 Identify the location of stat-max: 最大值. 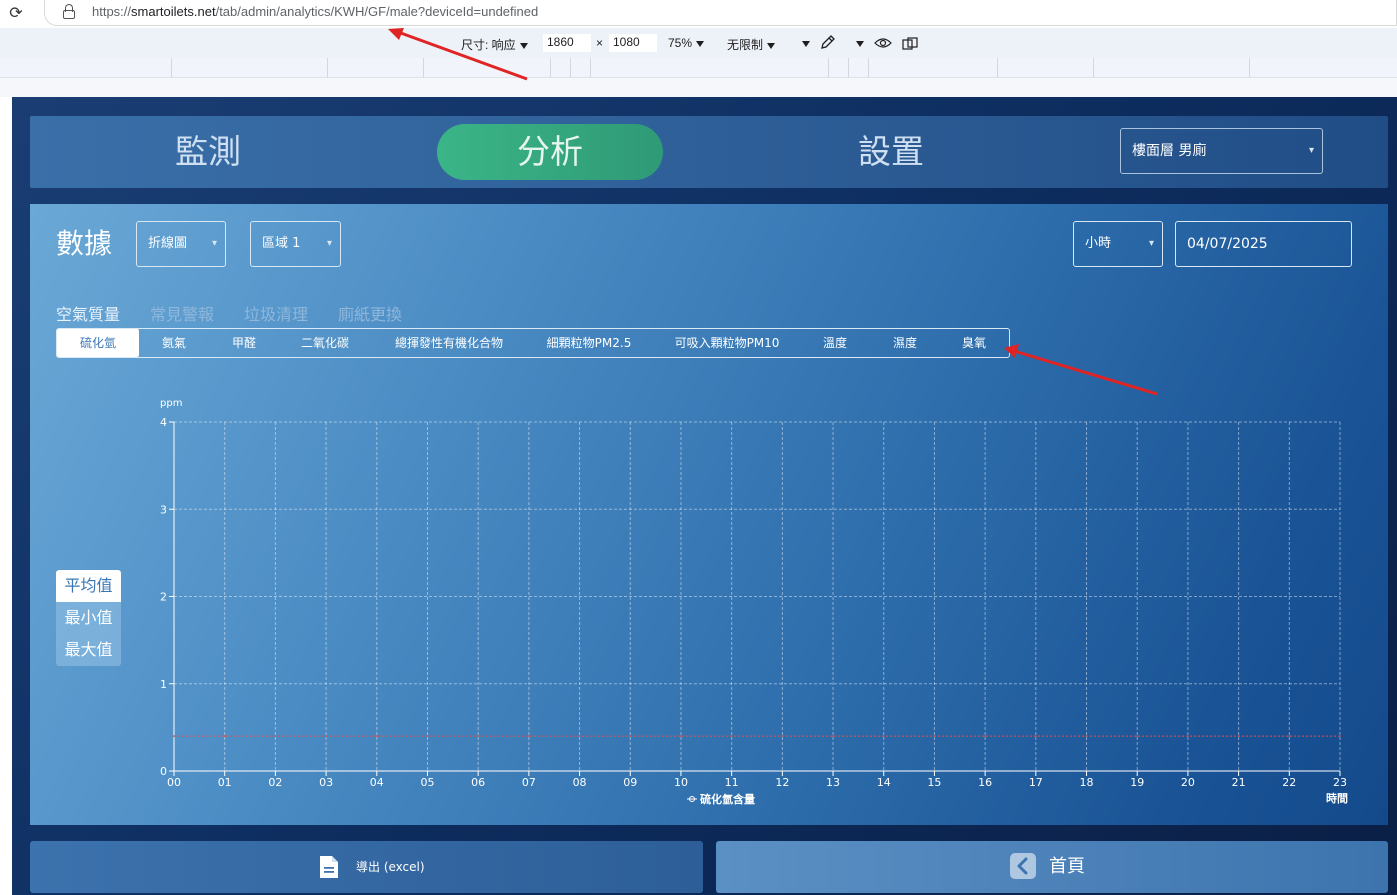
(88, 650).